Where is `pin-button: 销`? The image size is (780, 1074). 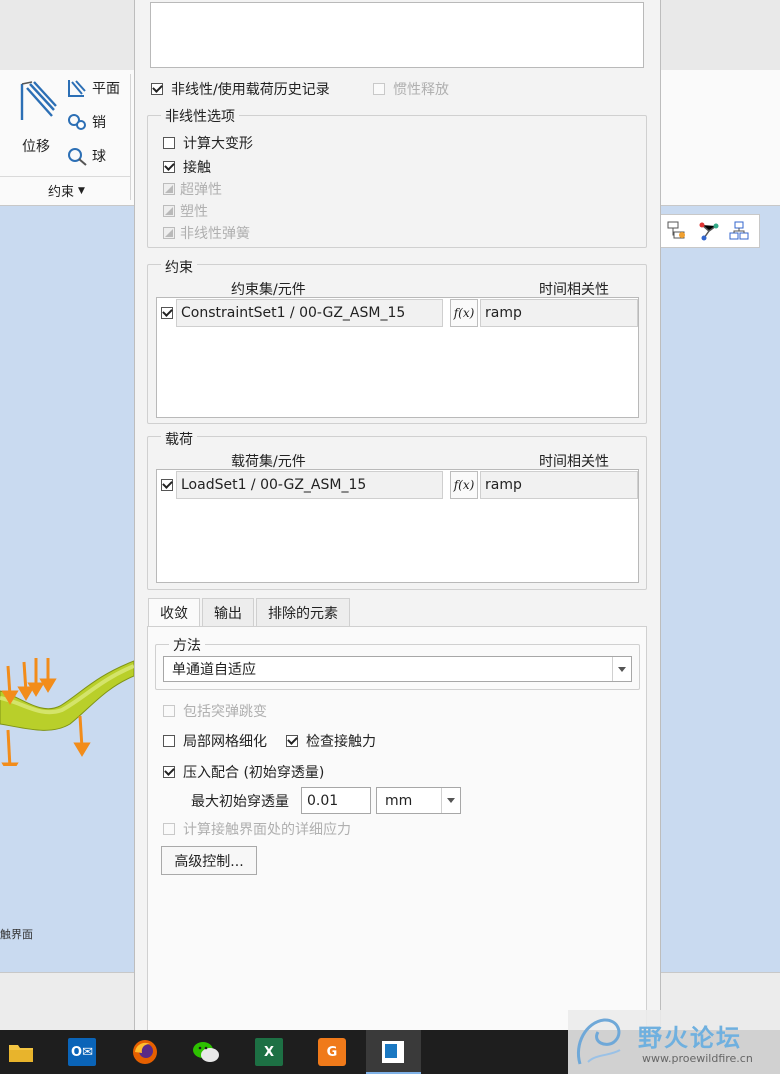 pin-button: 销 is located at coordinates (86, 122).